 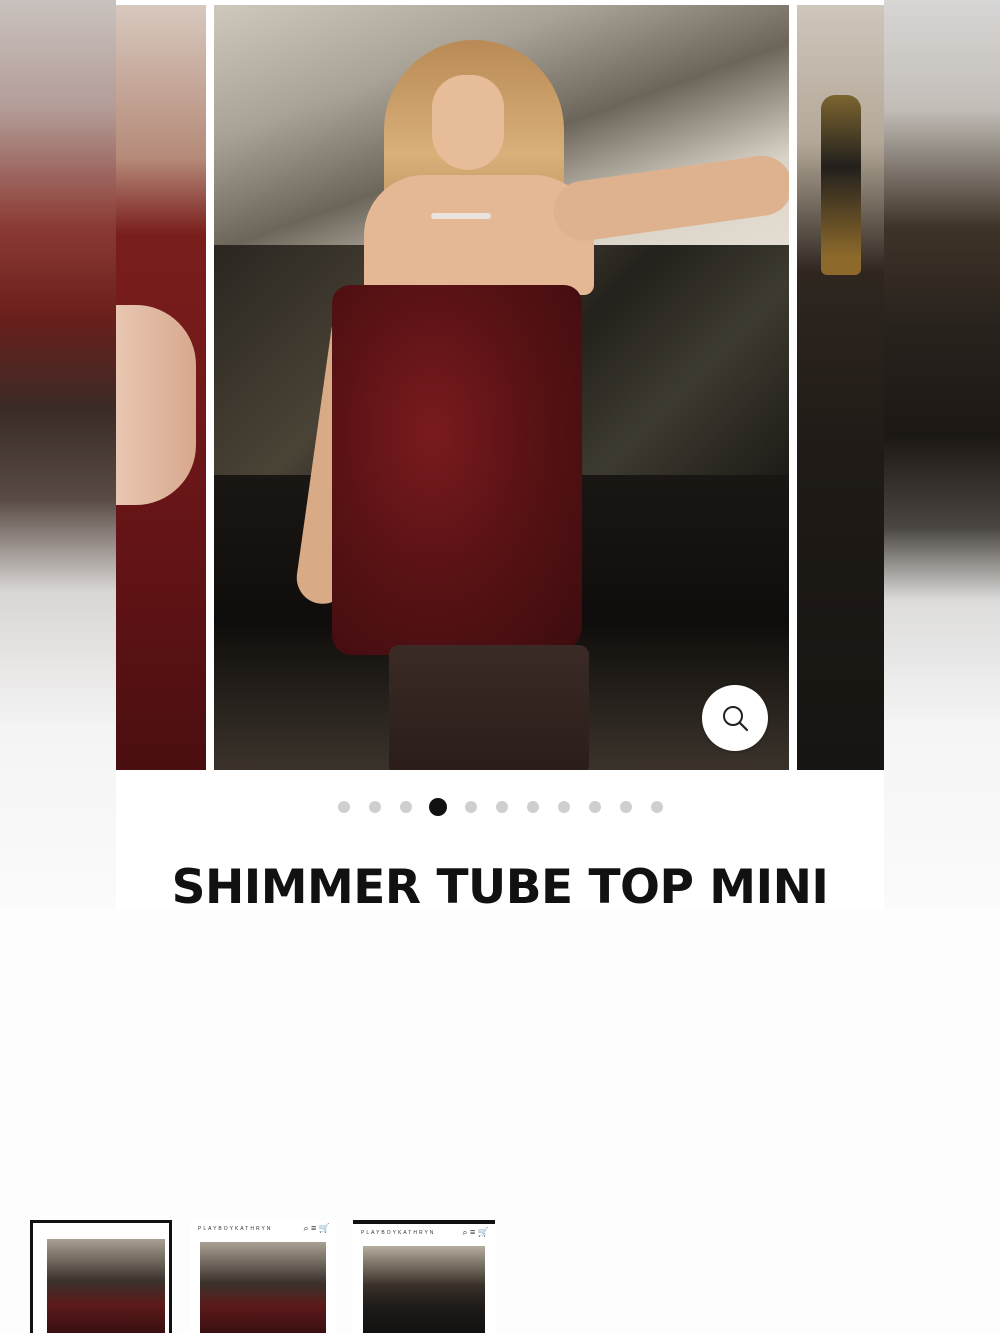 I want to click on slide-image-detail, so click(x=156, y=405).